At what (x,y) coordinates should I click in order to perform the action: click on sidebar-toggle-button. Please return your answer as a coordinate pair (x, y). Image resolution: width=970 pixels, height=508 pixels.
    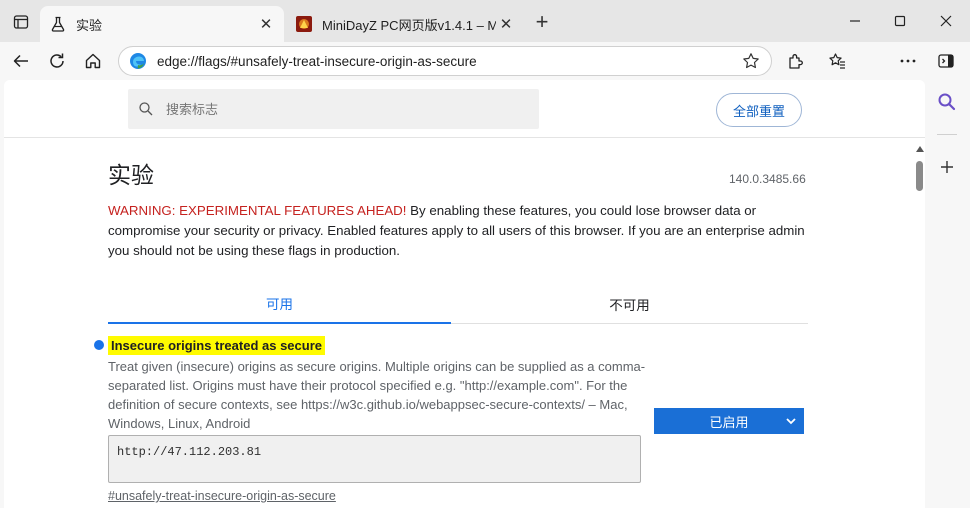
    Looking at the image, I should click on (946, 61).